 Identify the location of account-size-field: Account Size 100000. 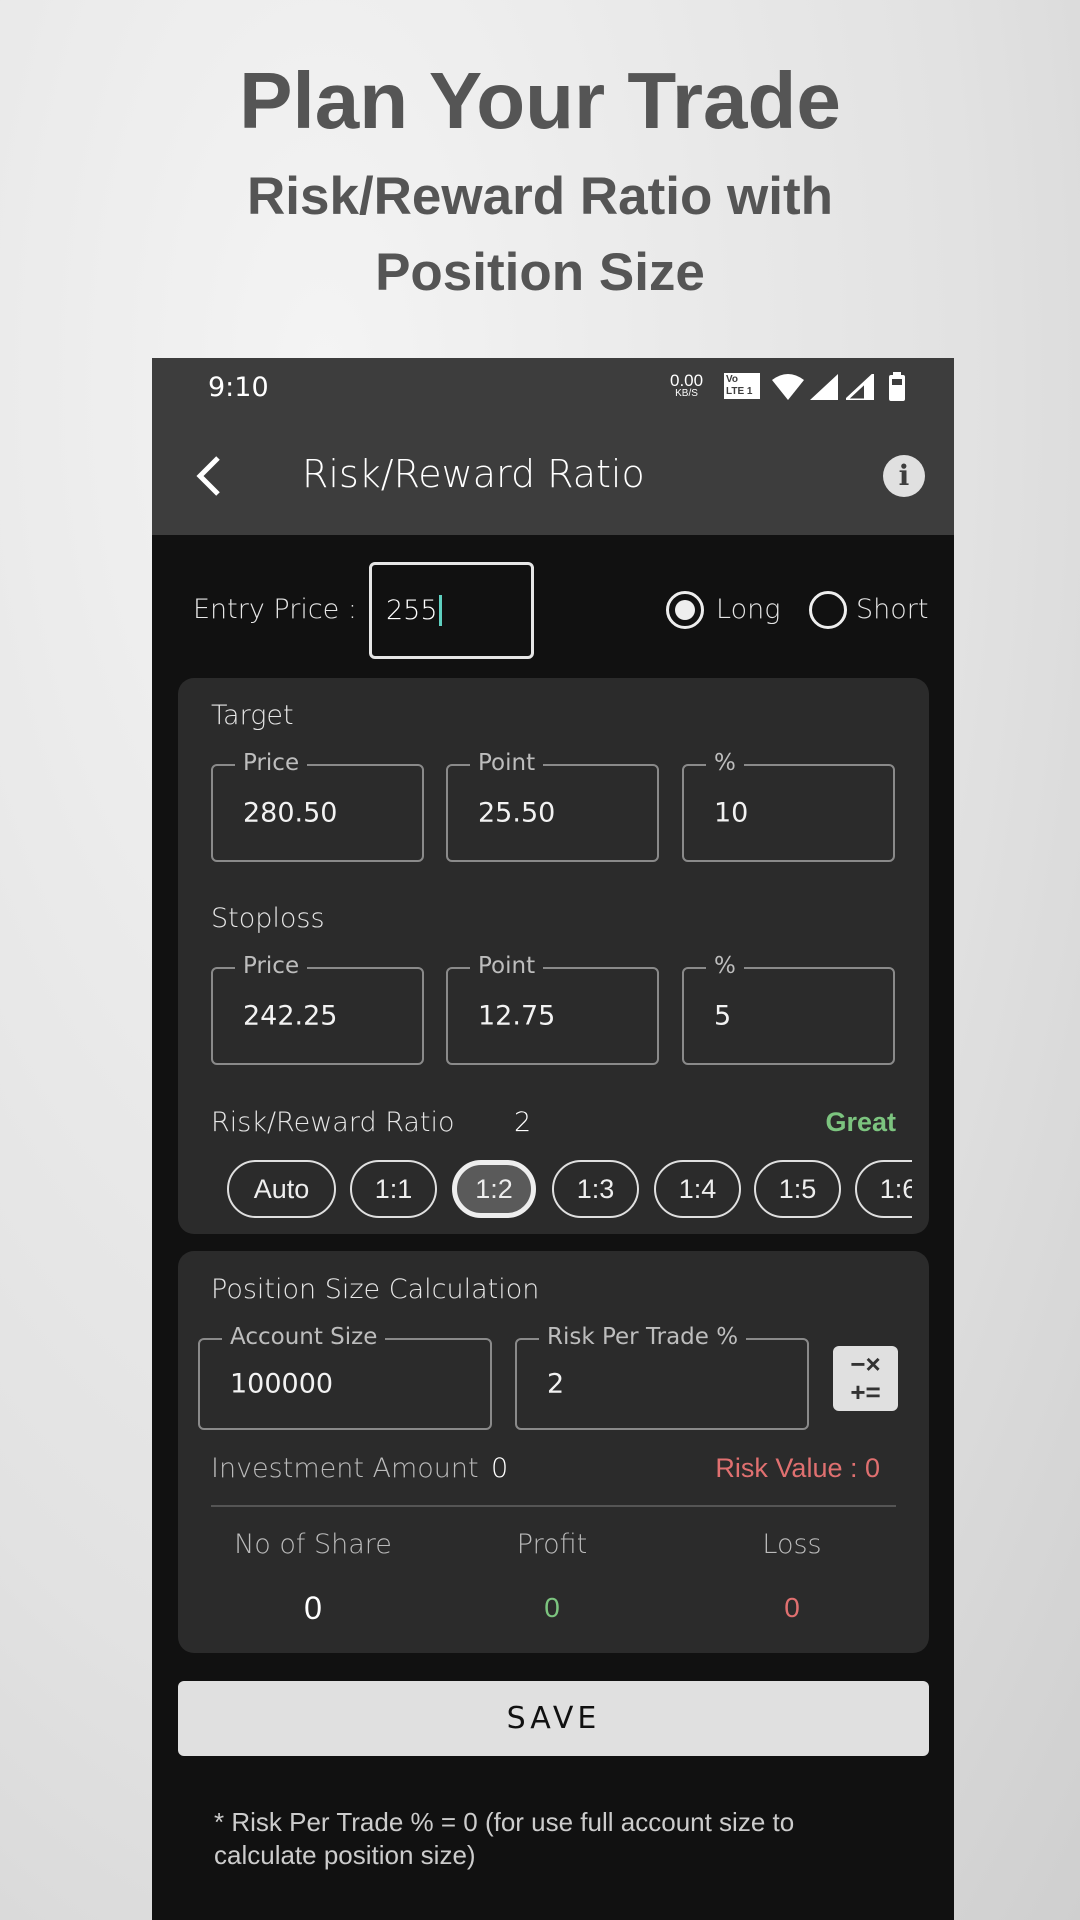
(345, 1377).